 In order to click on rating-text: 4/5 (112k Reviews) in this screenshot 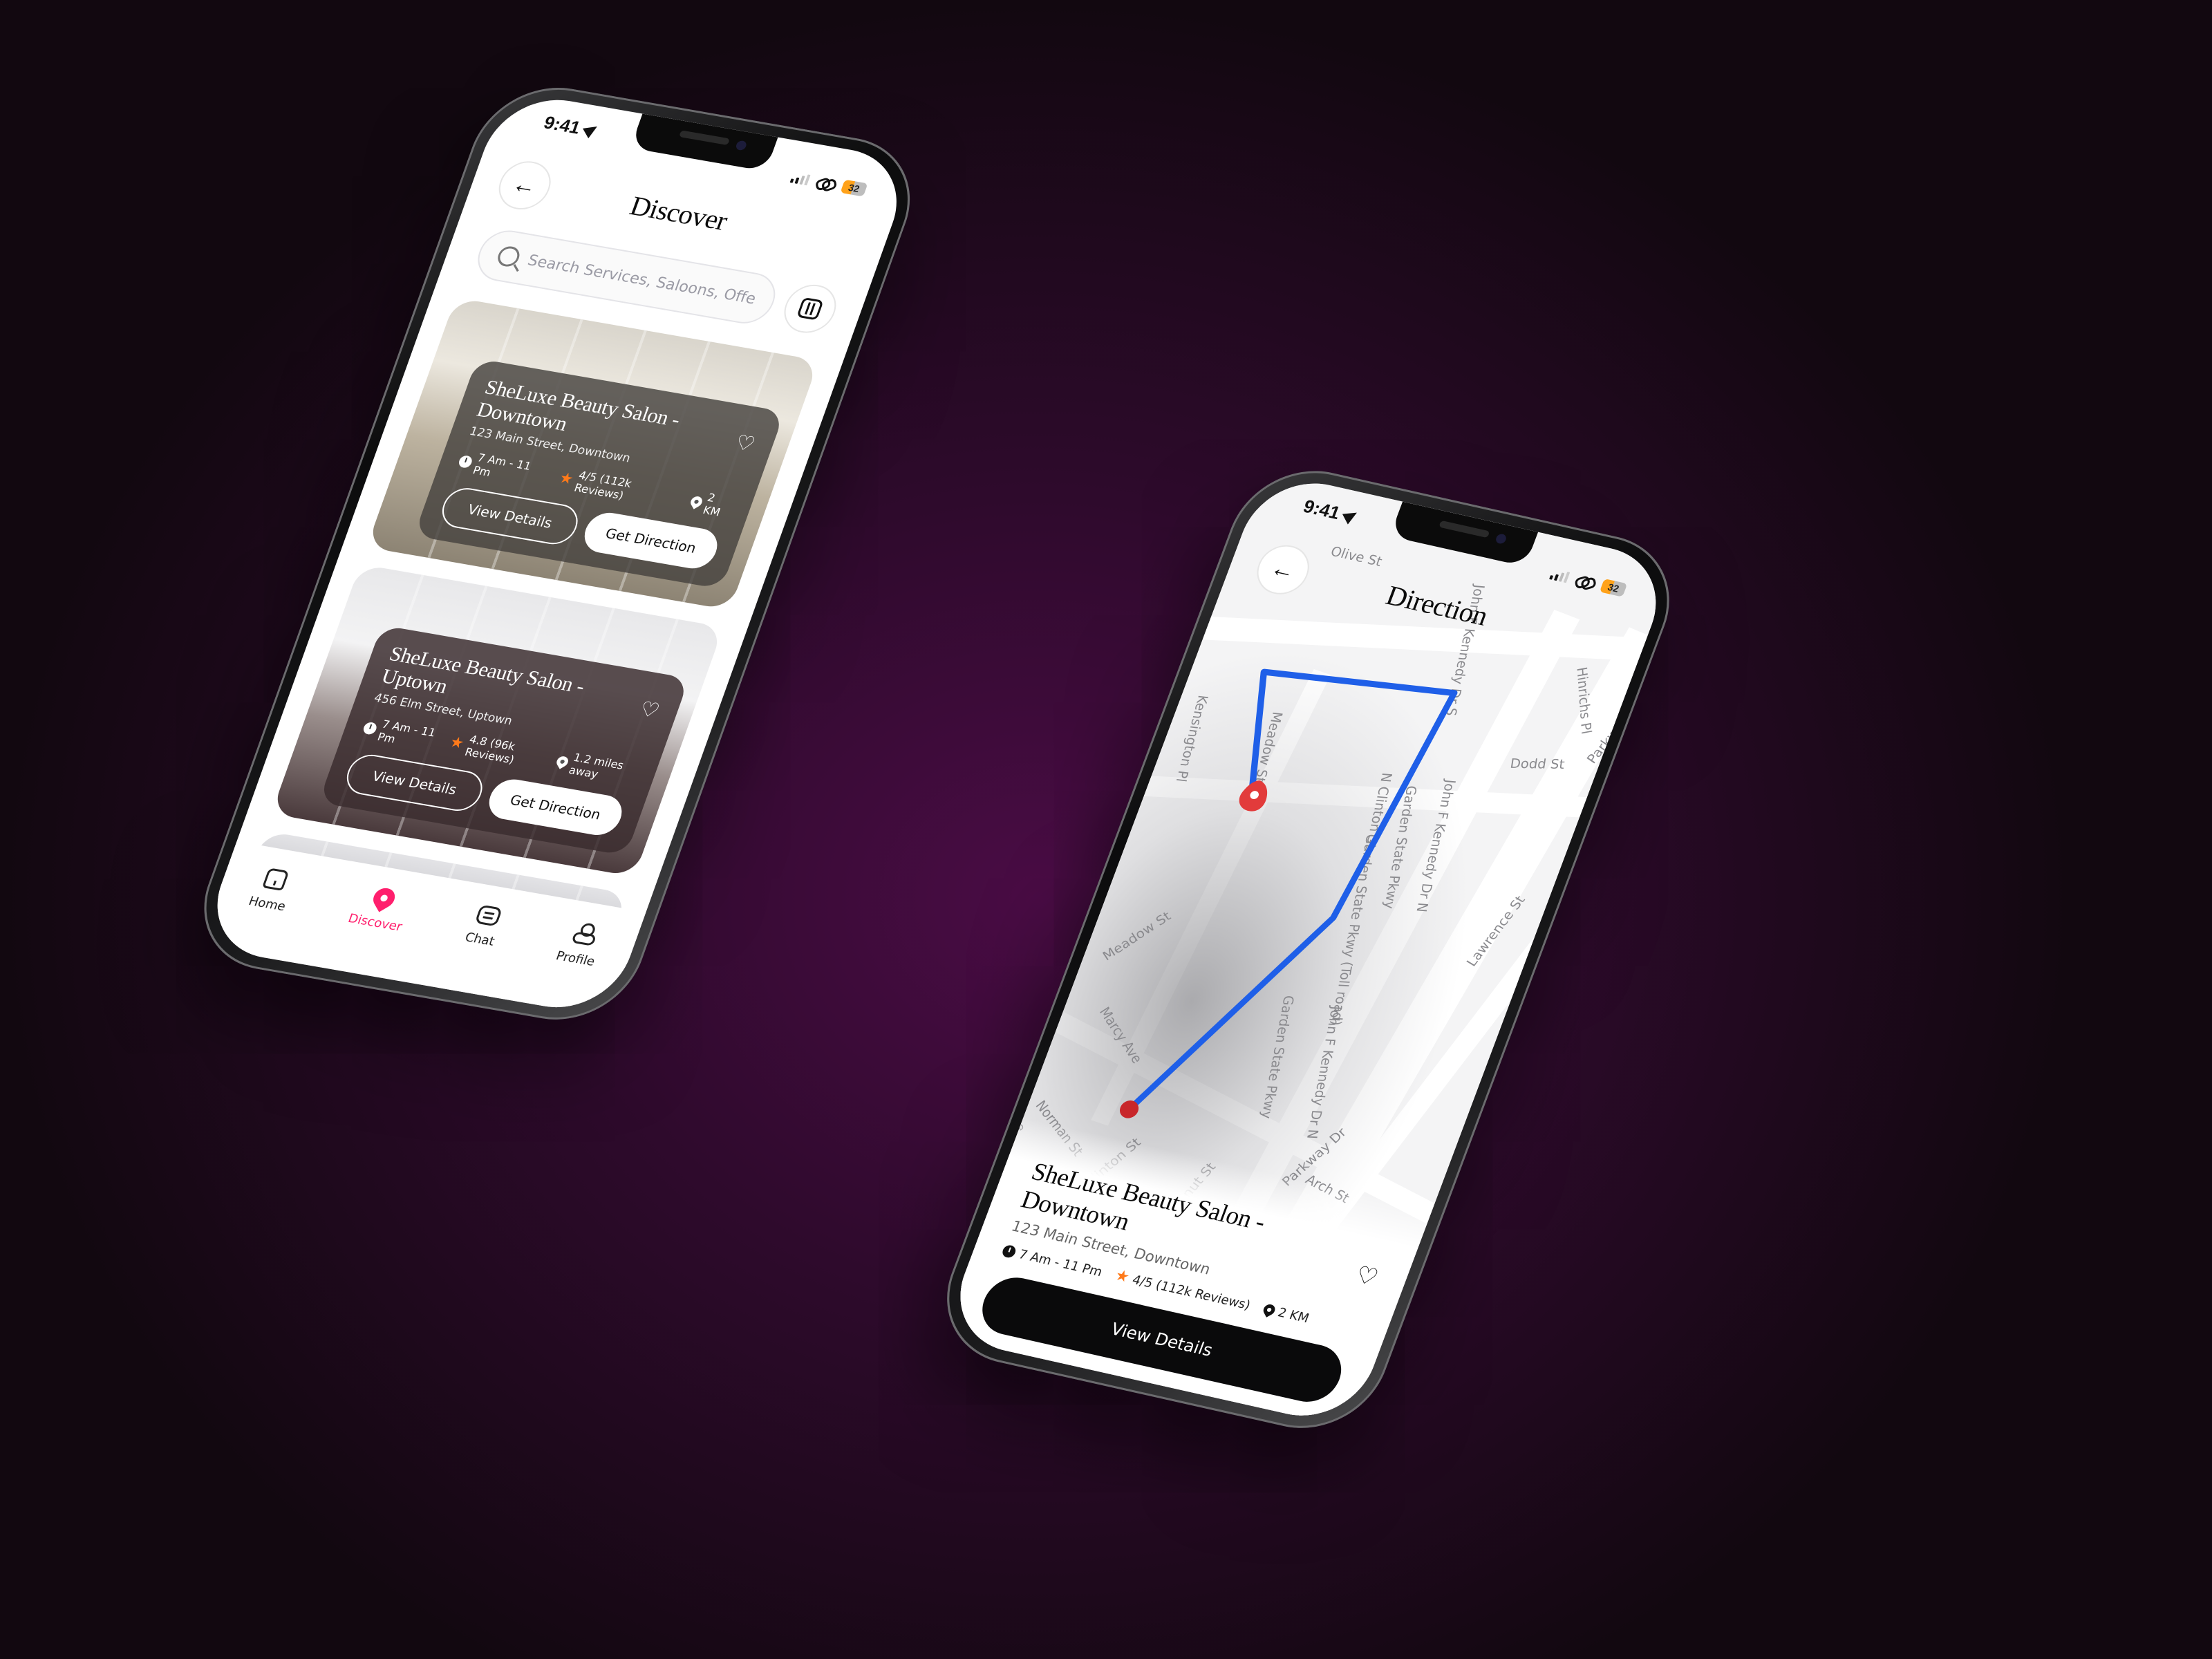, I will do `click(603, 486)`.